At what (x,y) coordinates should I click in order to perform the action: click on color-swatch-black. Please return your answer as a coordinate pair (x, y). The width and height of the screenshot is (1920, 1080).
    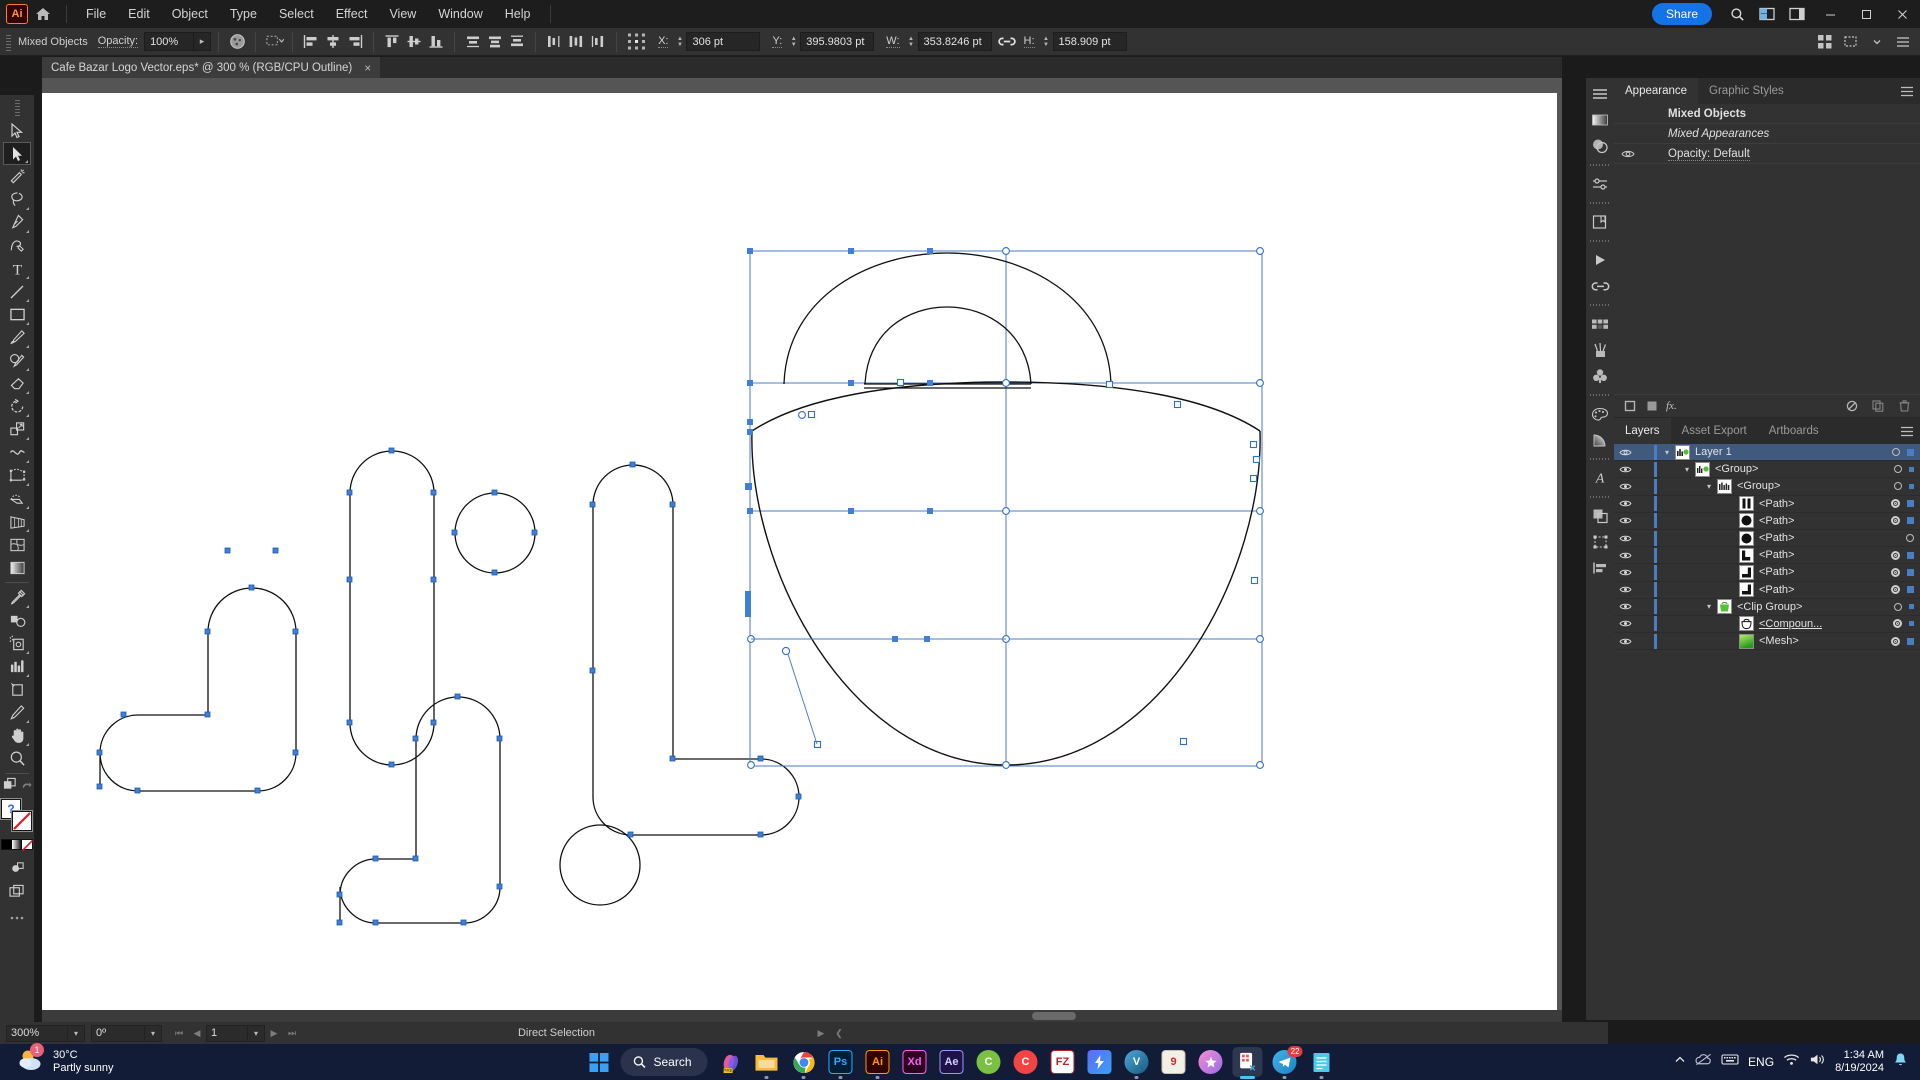
    Looking at the image, I should click on (7, 844).